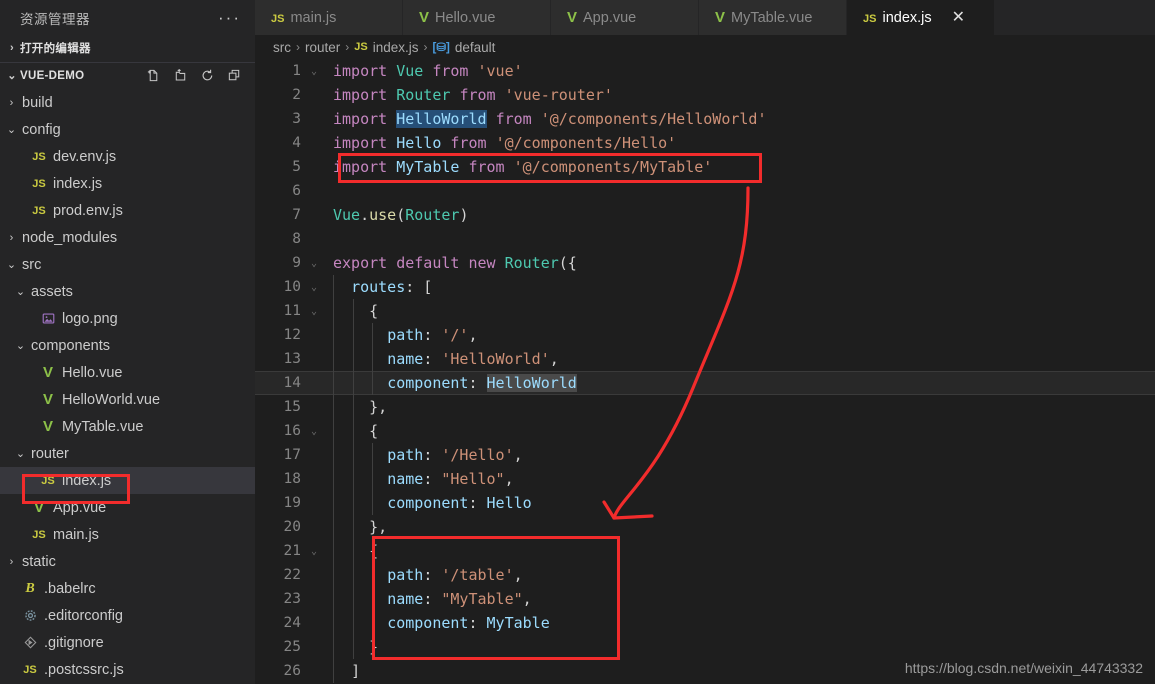 The height and width of the screenshot is (684, 1155). What do you see at coordinates (127, 561) in the screenshot?
I see `tree-item-static: › static` at bounding box center [127, 561].